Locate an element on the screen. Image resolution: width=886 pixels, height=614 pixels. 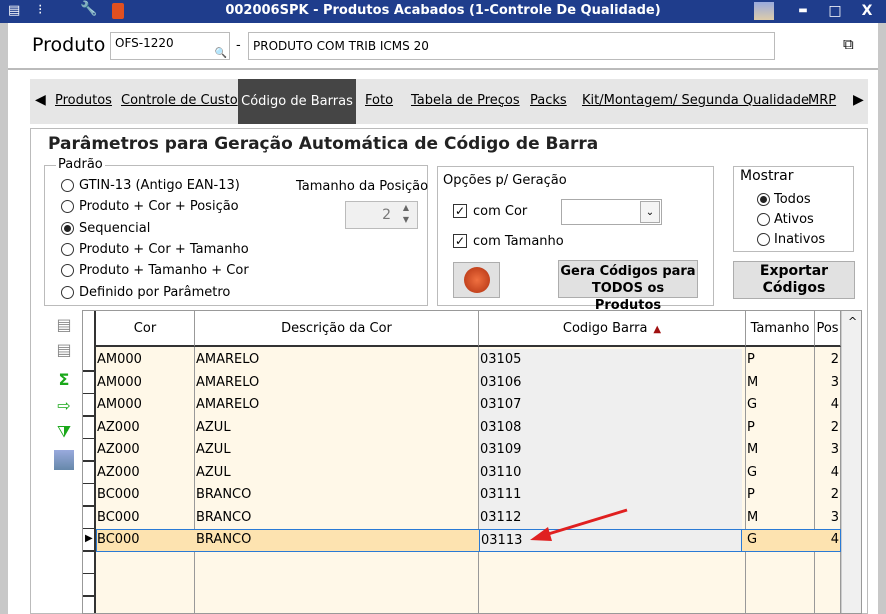
annotation-layer is located at coordinates (579, 524).